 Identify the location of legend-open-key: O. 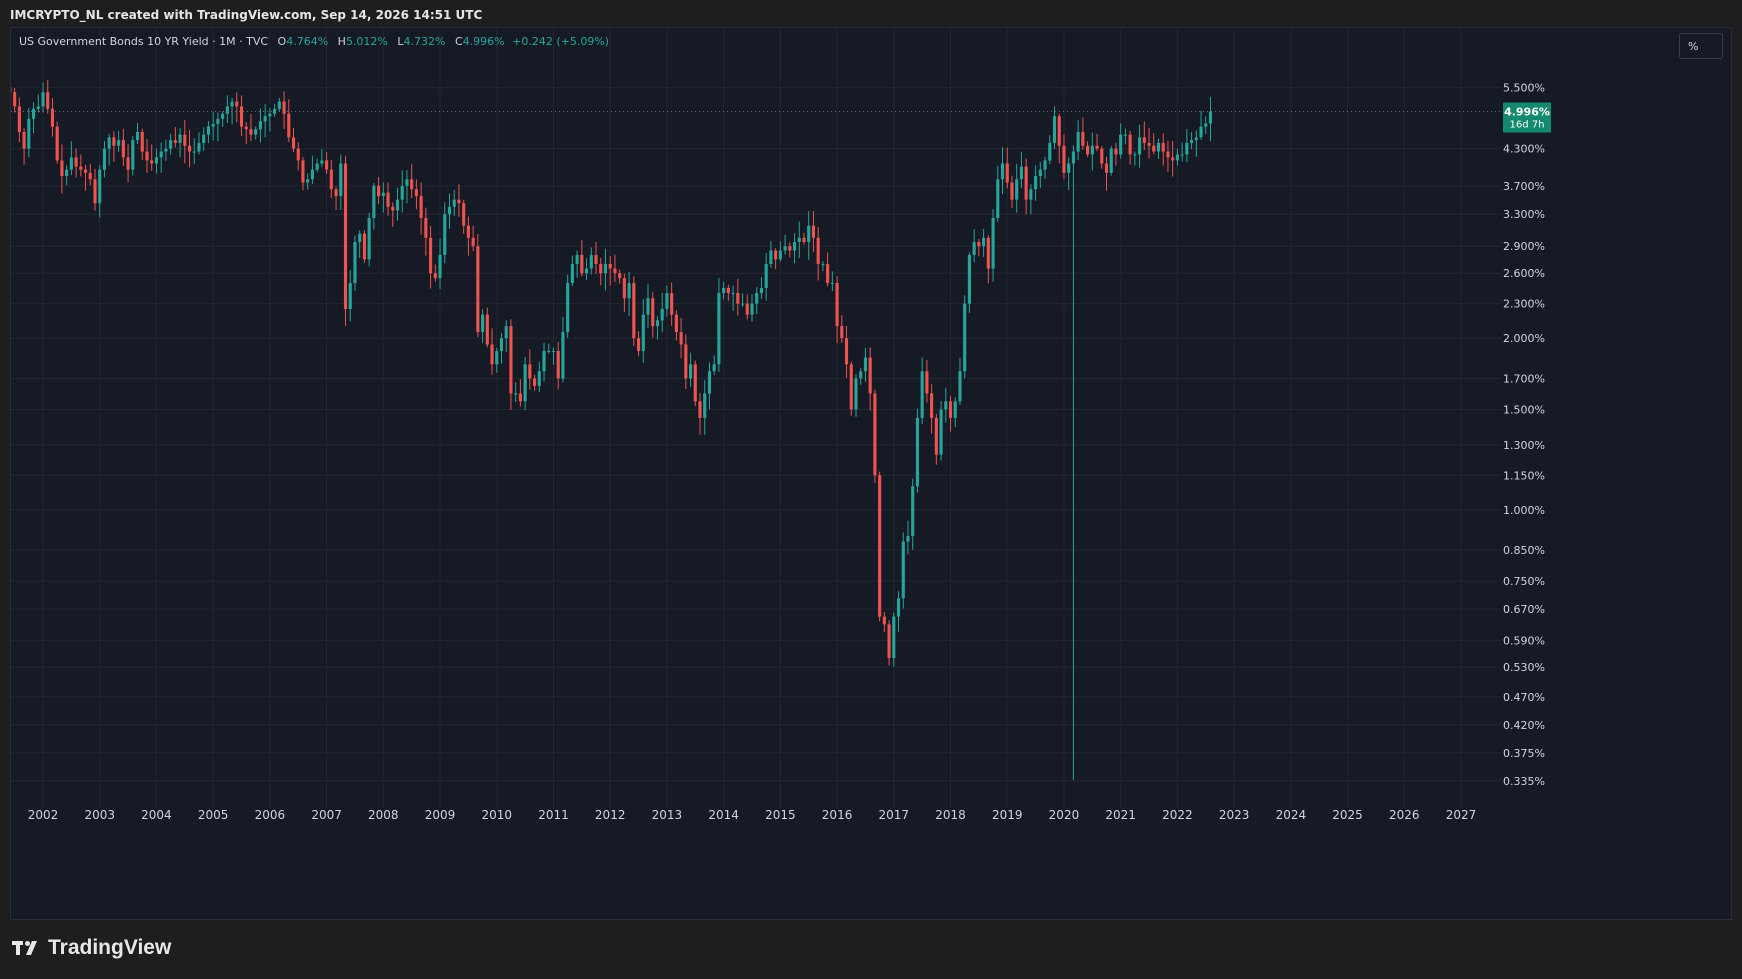
(282, 41).